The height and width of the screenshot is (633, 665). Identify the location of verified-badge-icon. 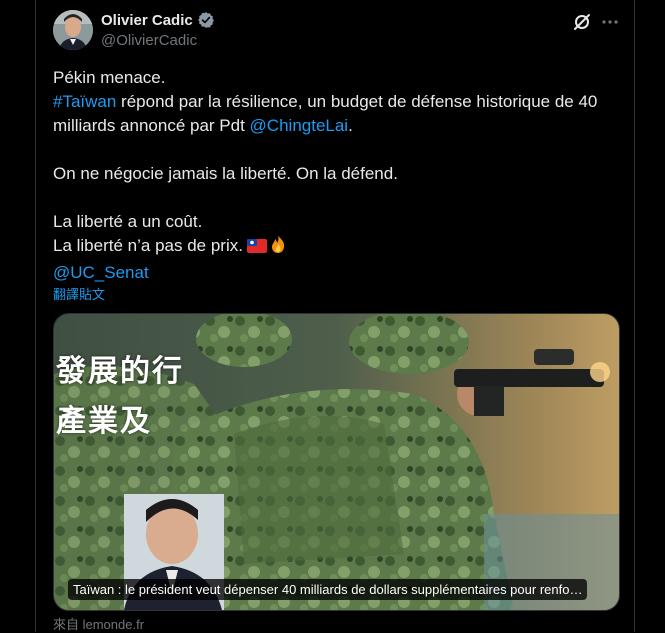
(206, 20).